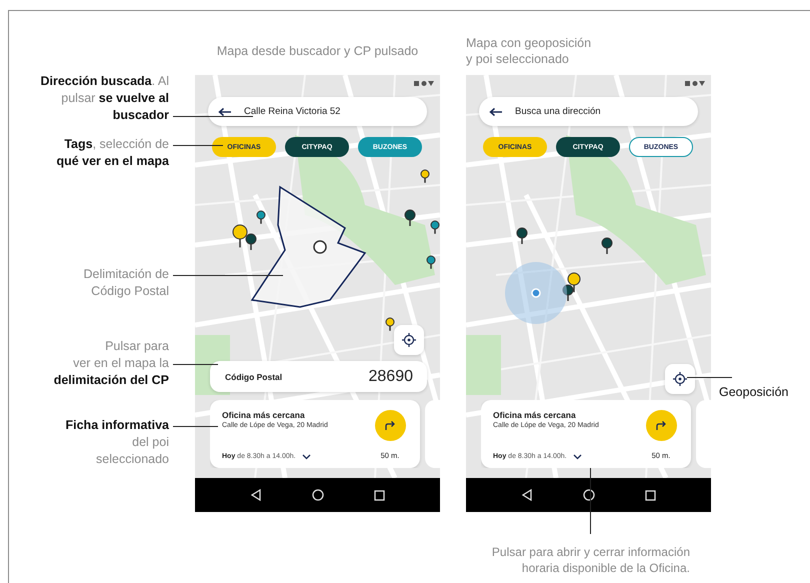  What do you see at coordinates (111, 363) in the screenshot?
I see `annotation-text: Pulsar para ver en el mapa la delimitación del CP` at bounding box center [111, 363].